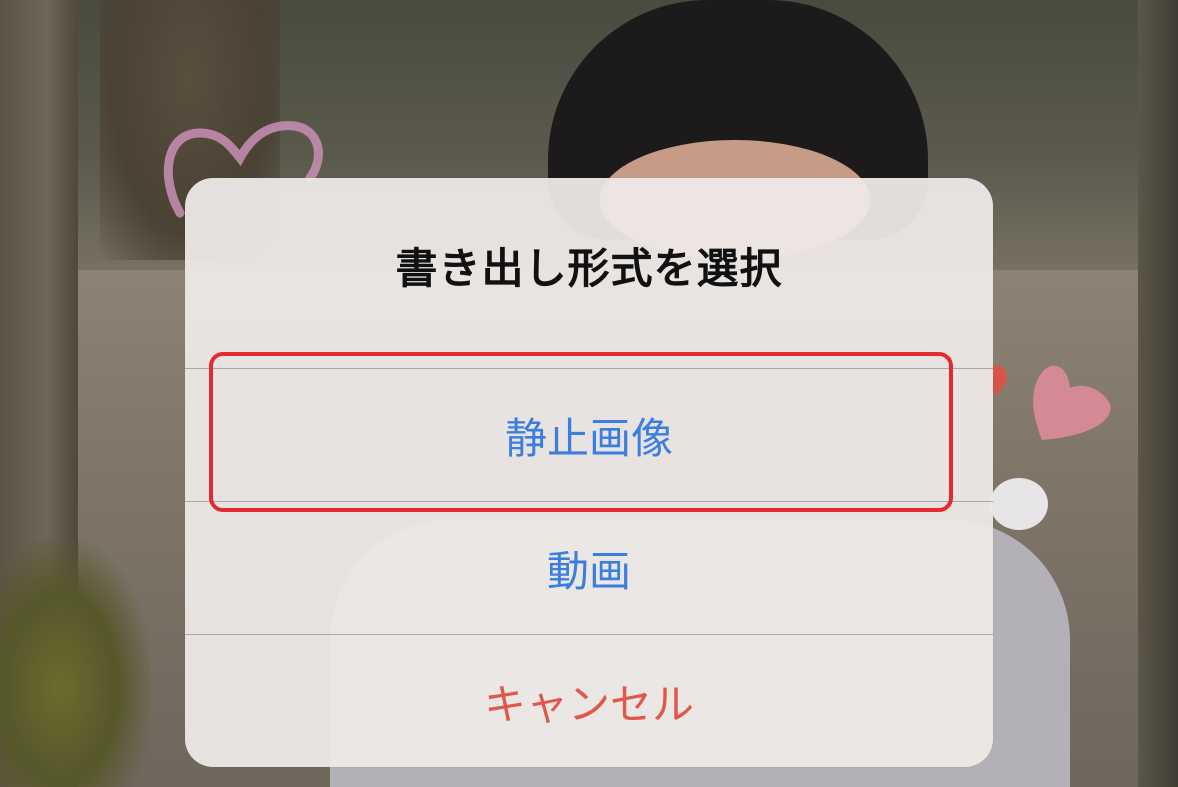  Describe the element at coordinates (589, 268) in the screenshot. I see `dialog-title-text: 書き出し形式を選択` at that location.